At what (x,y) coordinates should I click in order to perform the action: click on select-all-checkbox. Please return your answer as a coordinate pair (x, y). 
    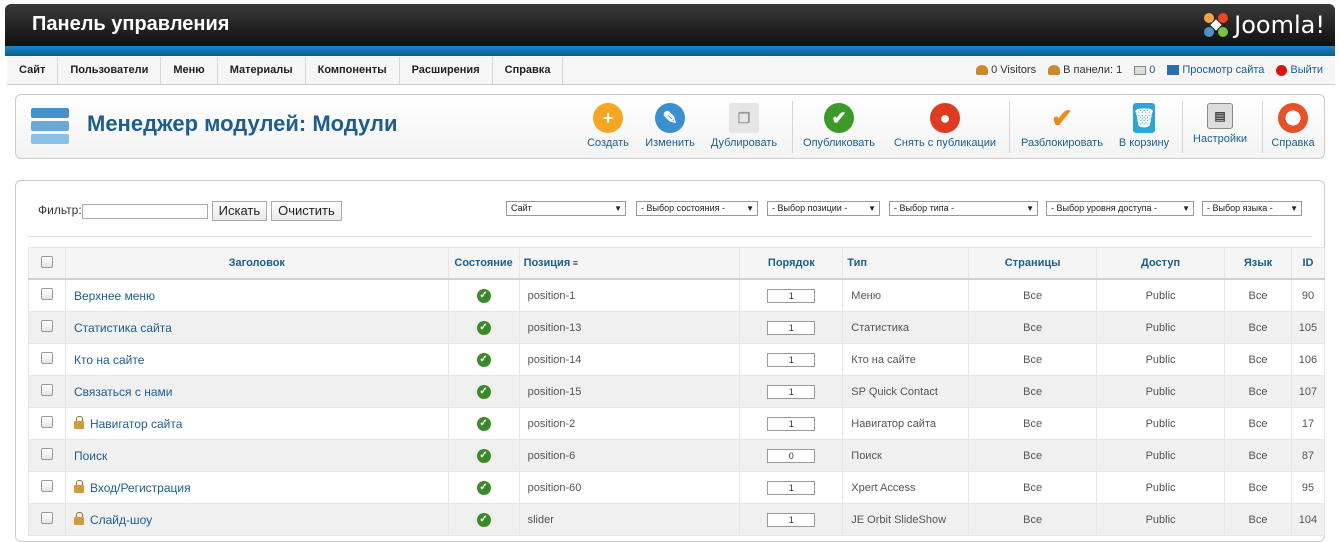
    Looking at the image, I should click on (46, 261).